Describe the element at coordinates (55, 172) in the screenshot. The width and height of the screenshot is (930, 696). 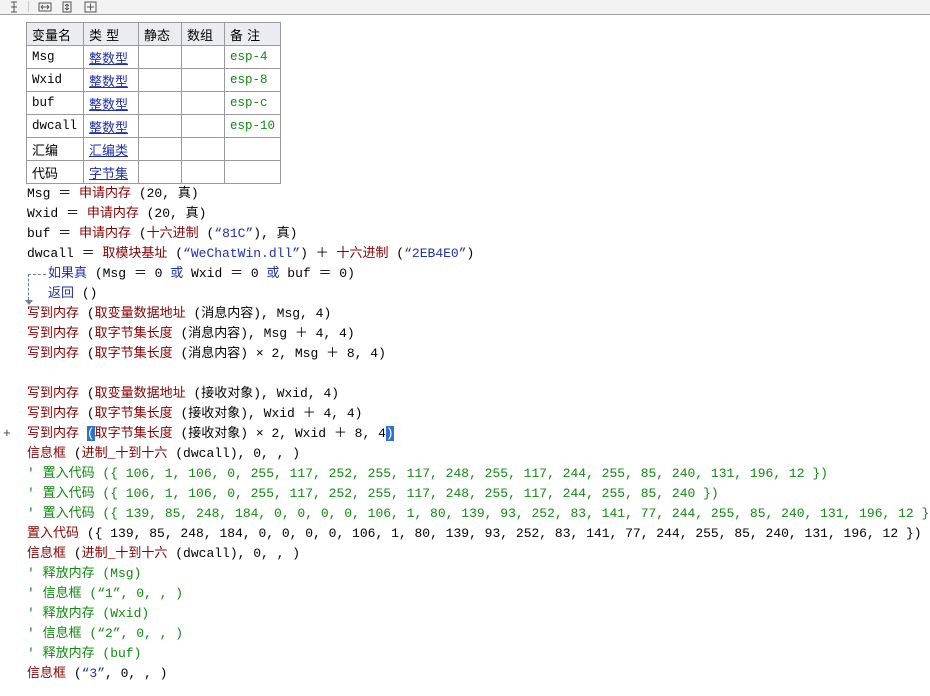
I see `var-name-cell: 代码` at that location.